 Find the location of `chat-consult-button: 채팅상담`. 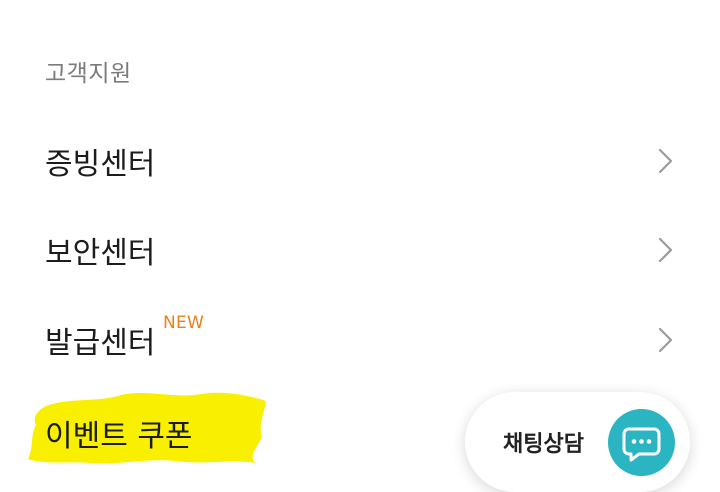

chat-consult-button: 채팅상담 is located at coordinates (577, 442).